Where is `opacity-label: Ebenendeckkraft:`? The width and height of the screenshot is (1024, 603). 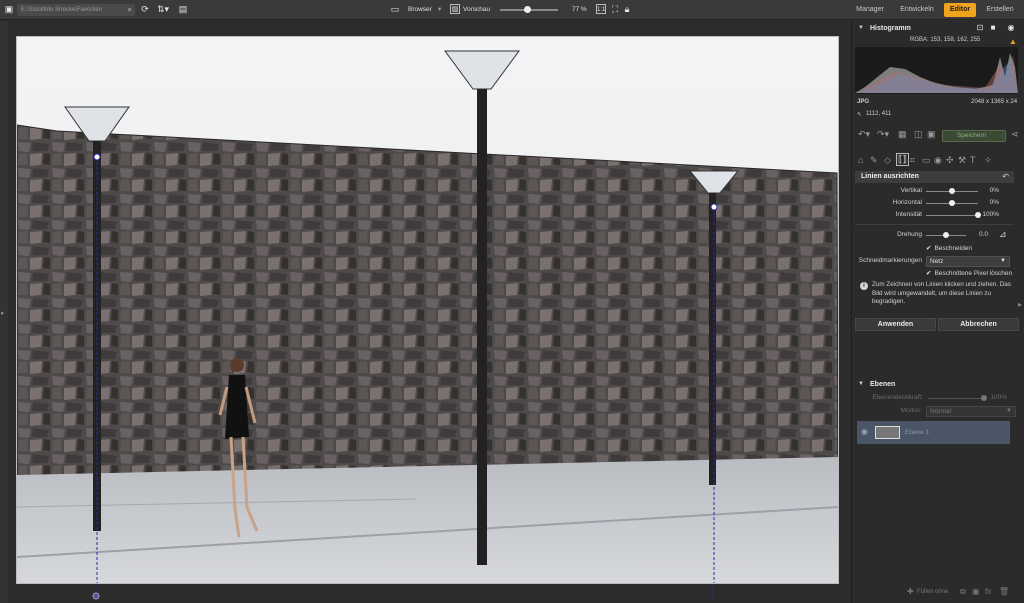
opacity-label: Ebenendeckkraft: is located at coordinates (897, 397).